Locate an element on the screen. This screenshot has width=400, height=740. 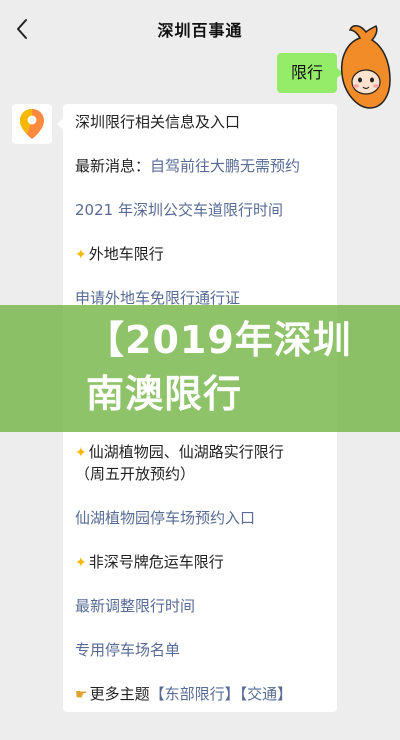
bot-avatar is located at coordinates (32, 124).